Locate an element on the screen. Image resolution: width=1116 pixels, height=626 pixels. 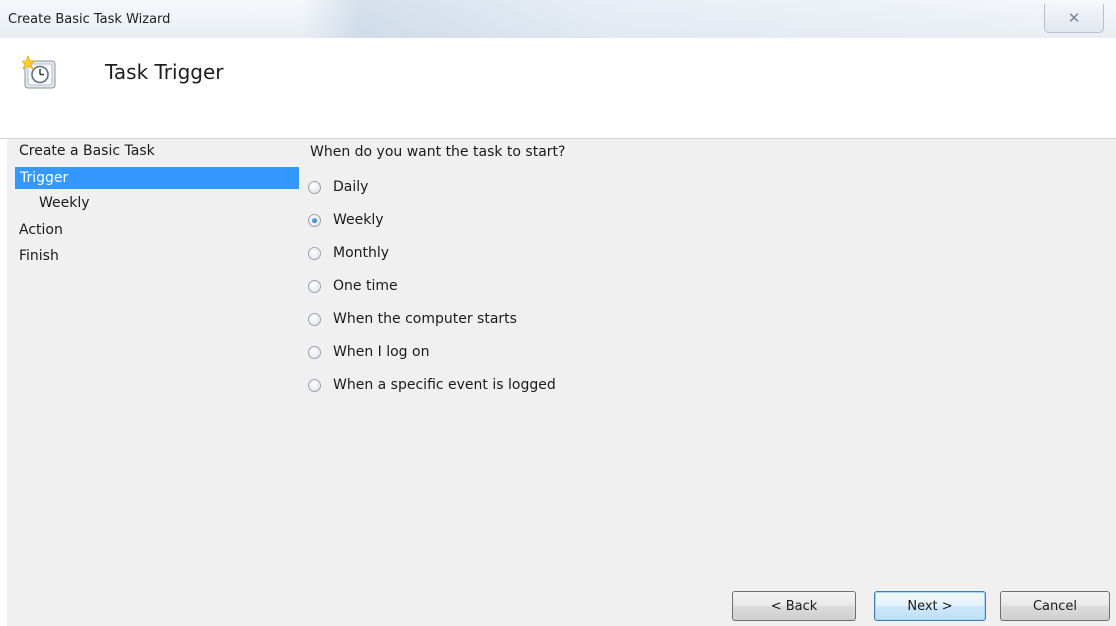
option-log-on: When I log on is located at coordinates (368, 352).